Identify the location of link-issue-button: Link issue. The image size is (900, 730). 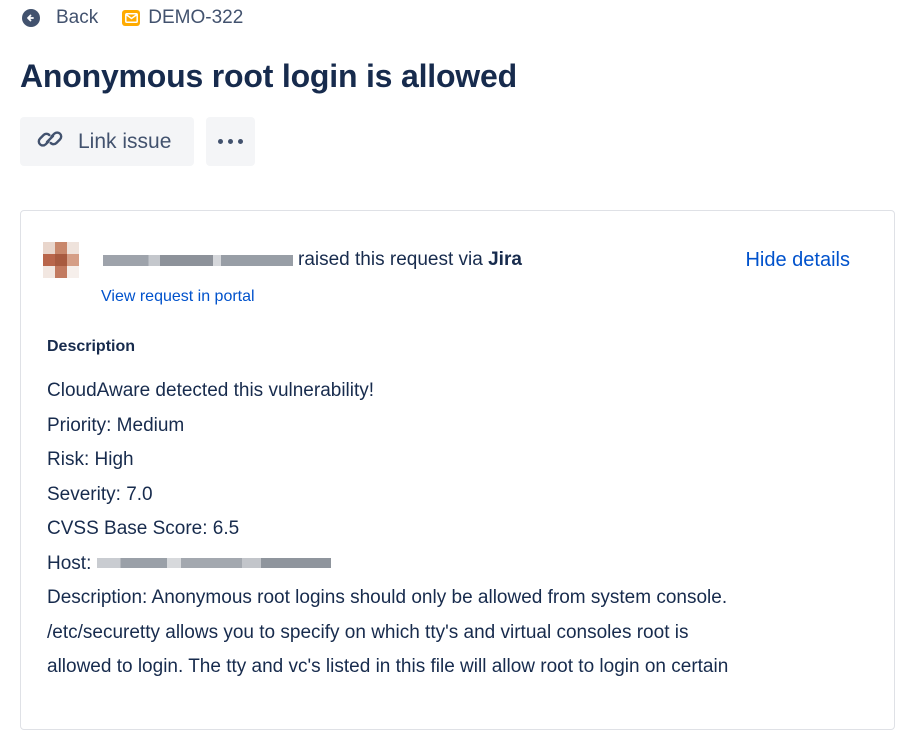
(107, 141).